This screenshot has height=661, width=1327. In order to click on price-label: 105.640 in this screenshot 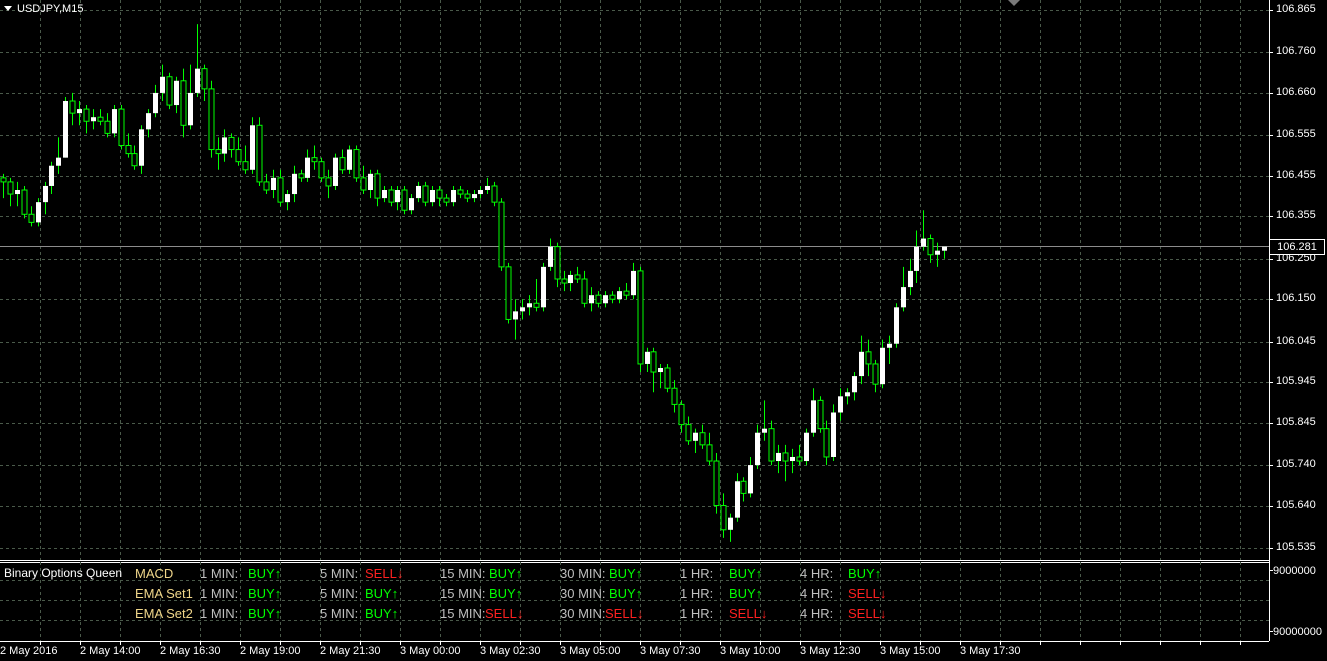, I will do `click(1296, 505)`.